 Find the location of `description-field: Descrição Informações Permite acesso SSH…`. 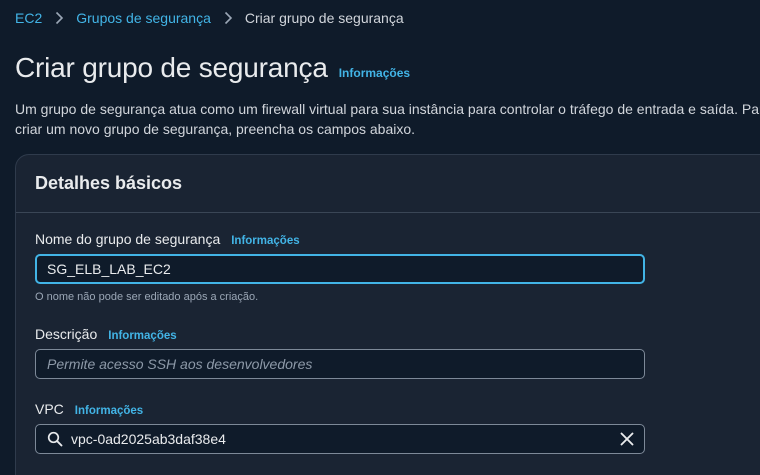

description-field: Descrição Informações Permite acesso SSH… is located at coordinates (340, 352).